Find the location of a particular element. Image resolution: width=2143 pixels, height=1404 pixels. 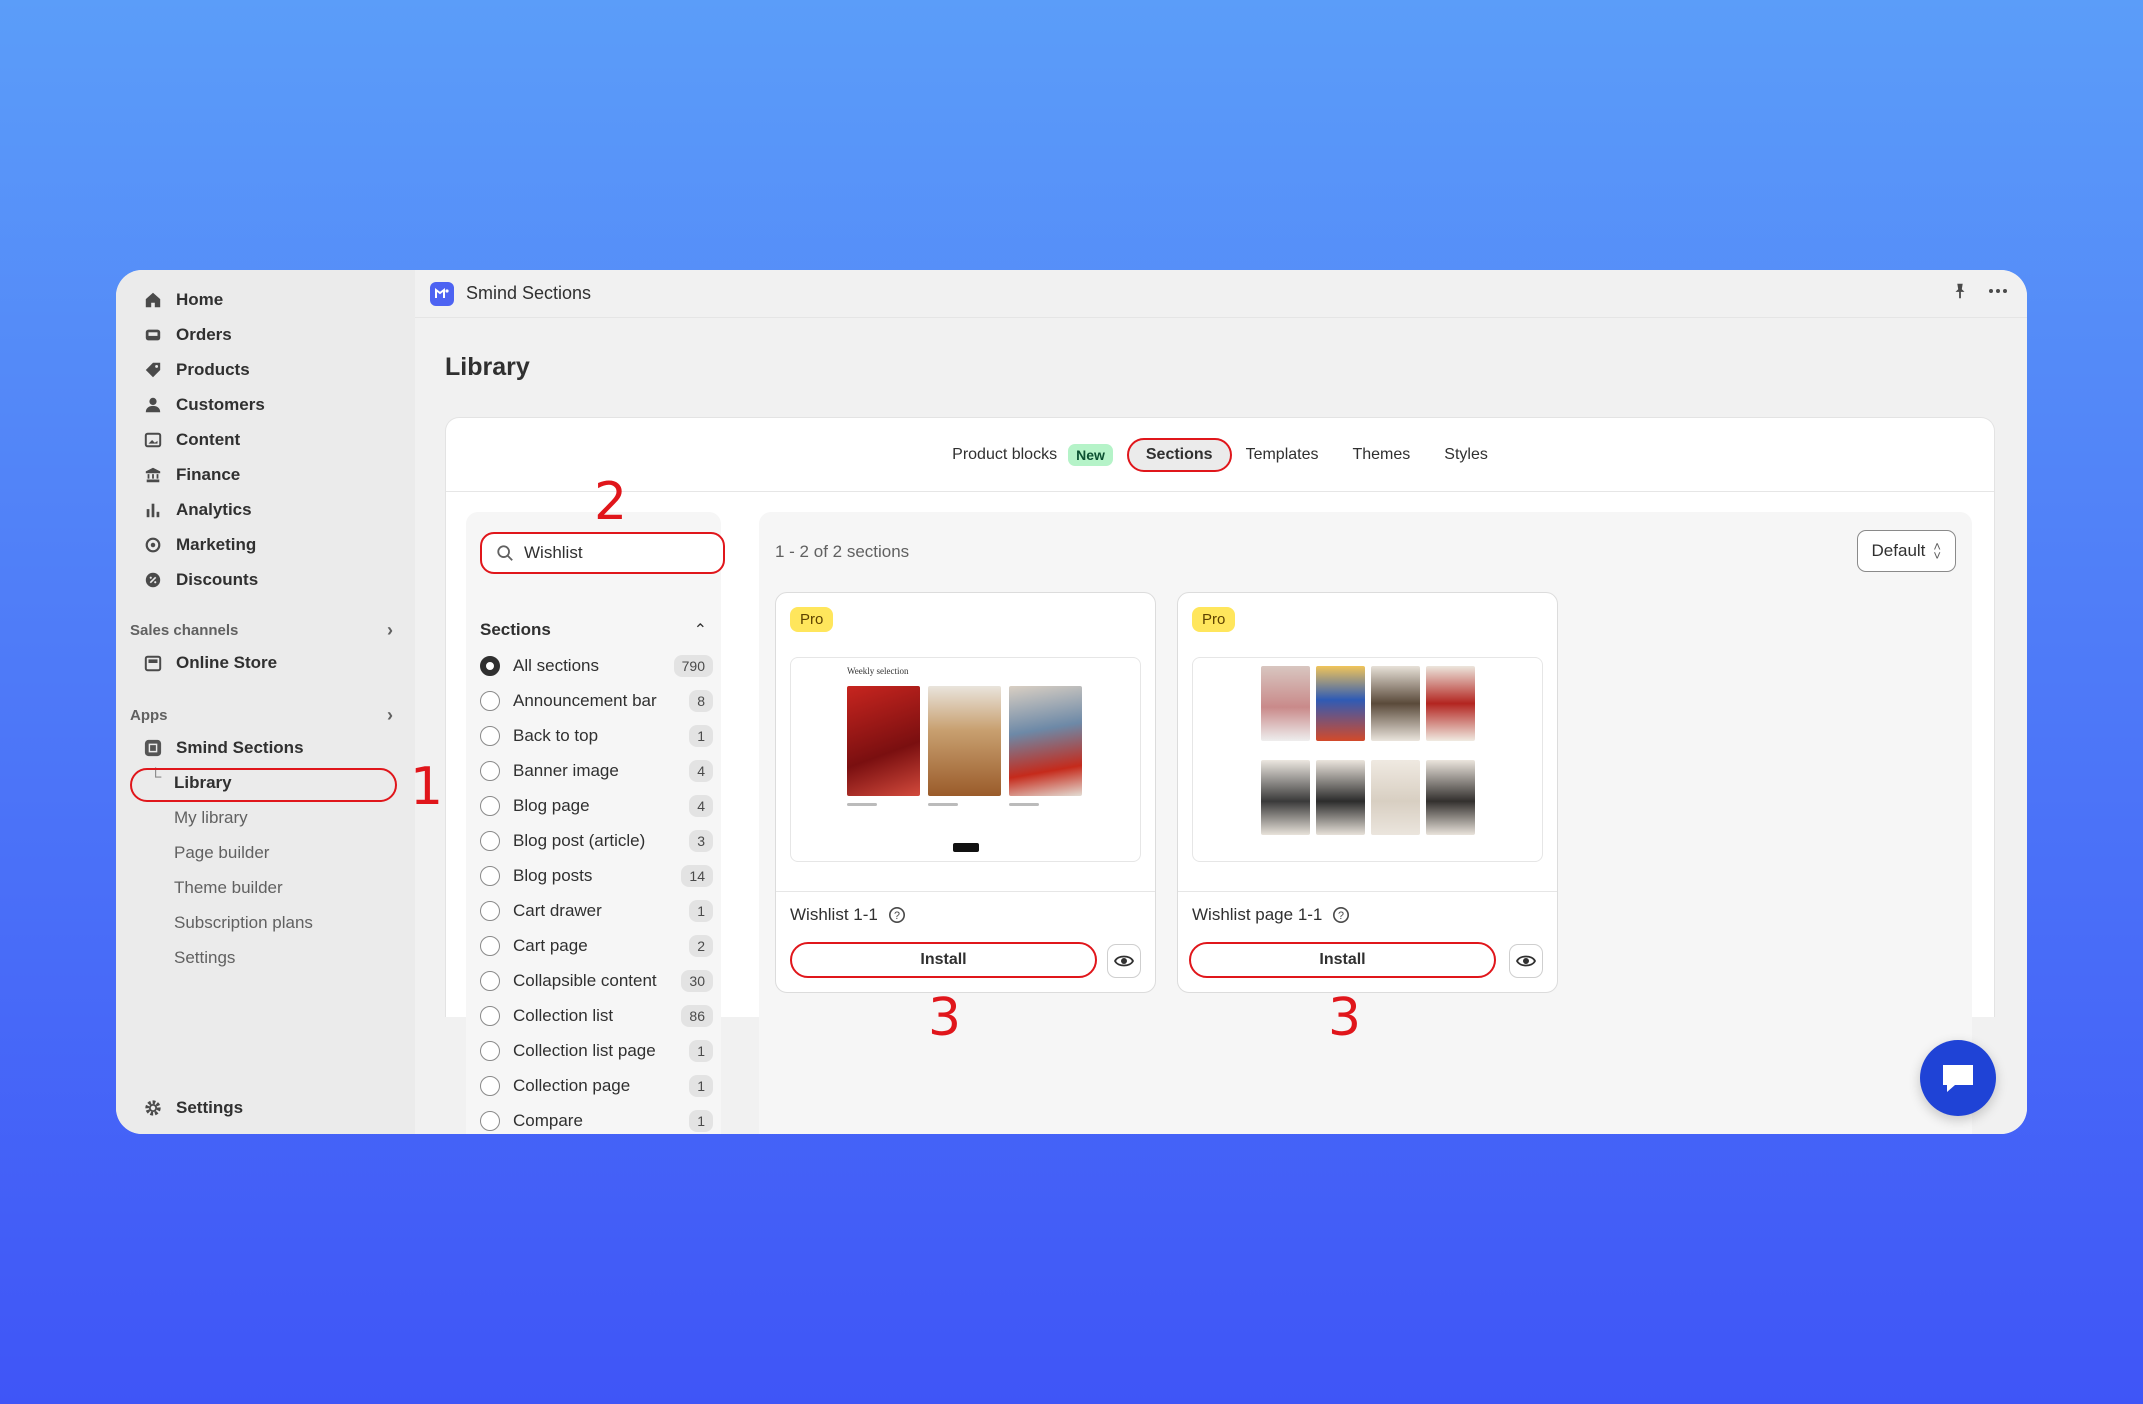

filter-option: Blog post (article) 3 is located at coordinates (596, 840).